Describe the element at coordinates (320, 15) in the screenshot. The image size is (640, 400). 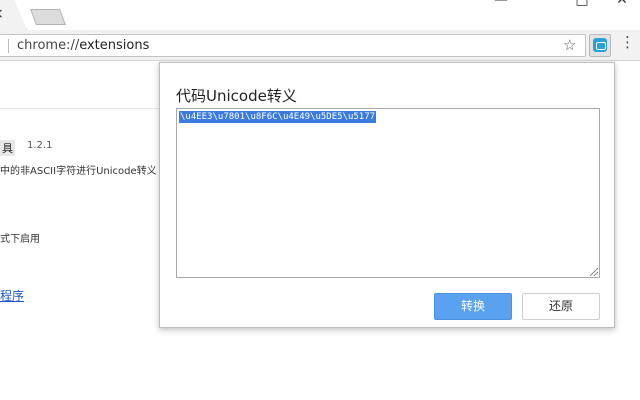
I see `tab-strip: × — □ ✕` at that location.